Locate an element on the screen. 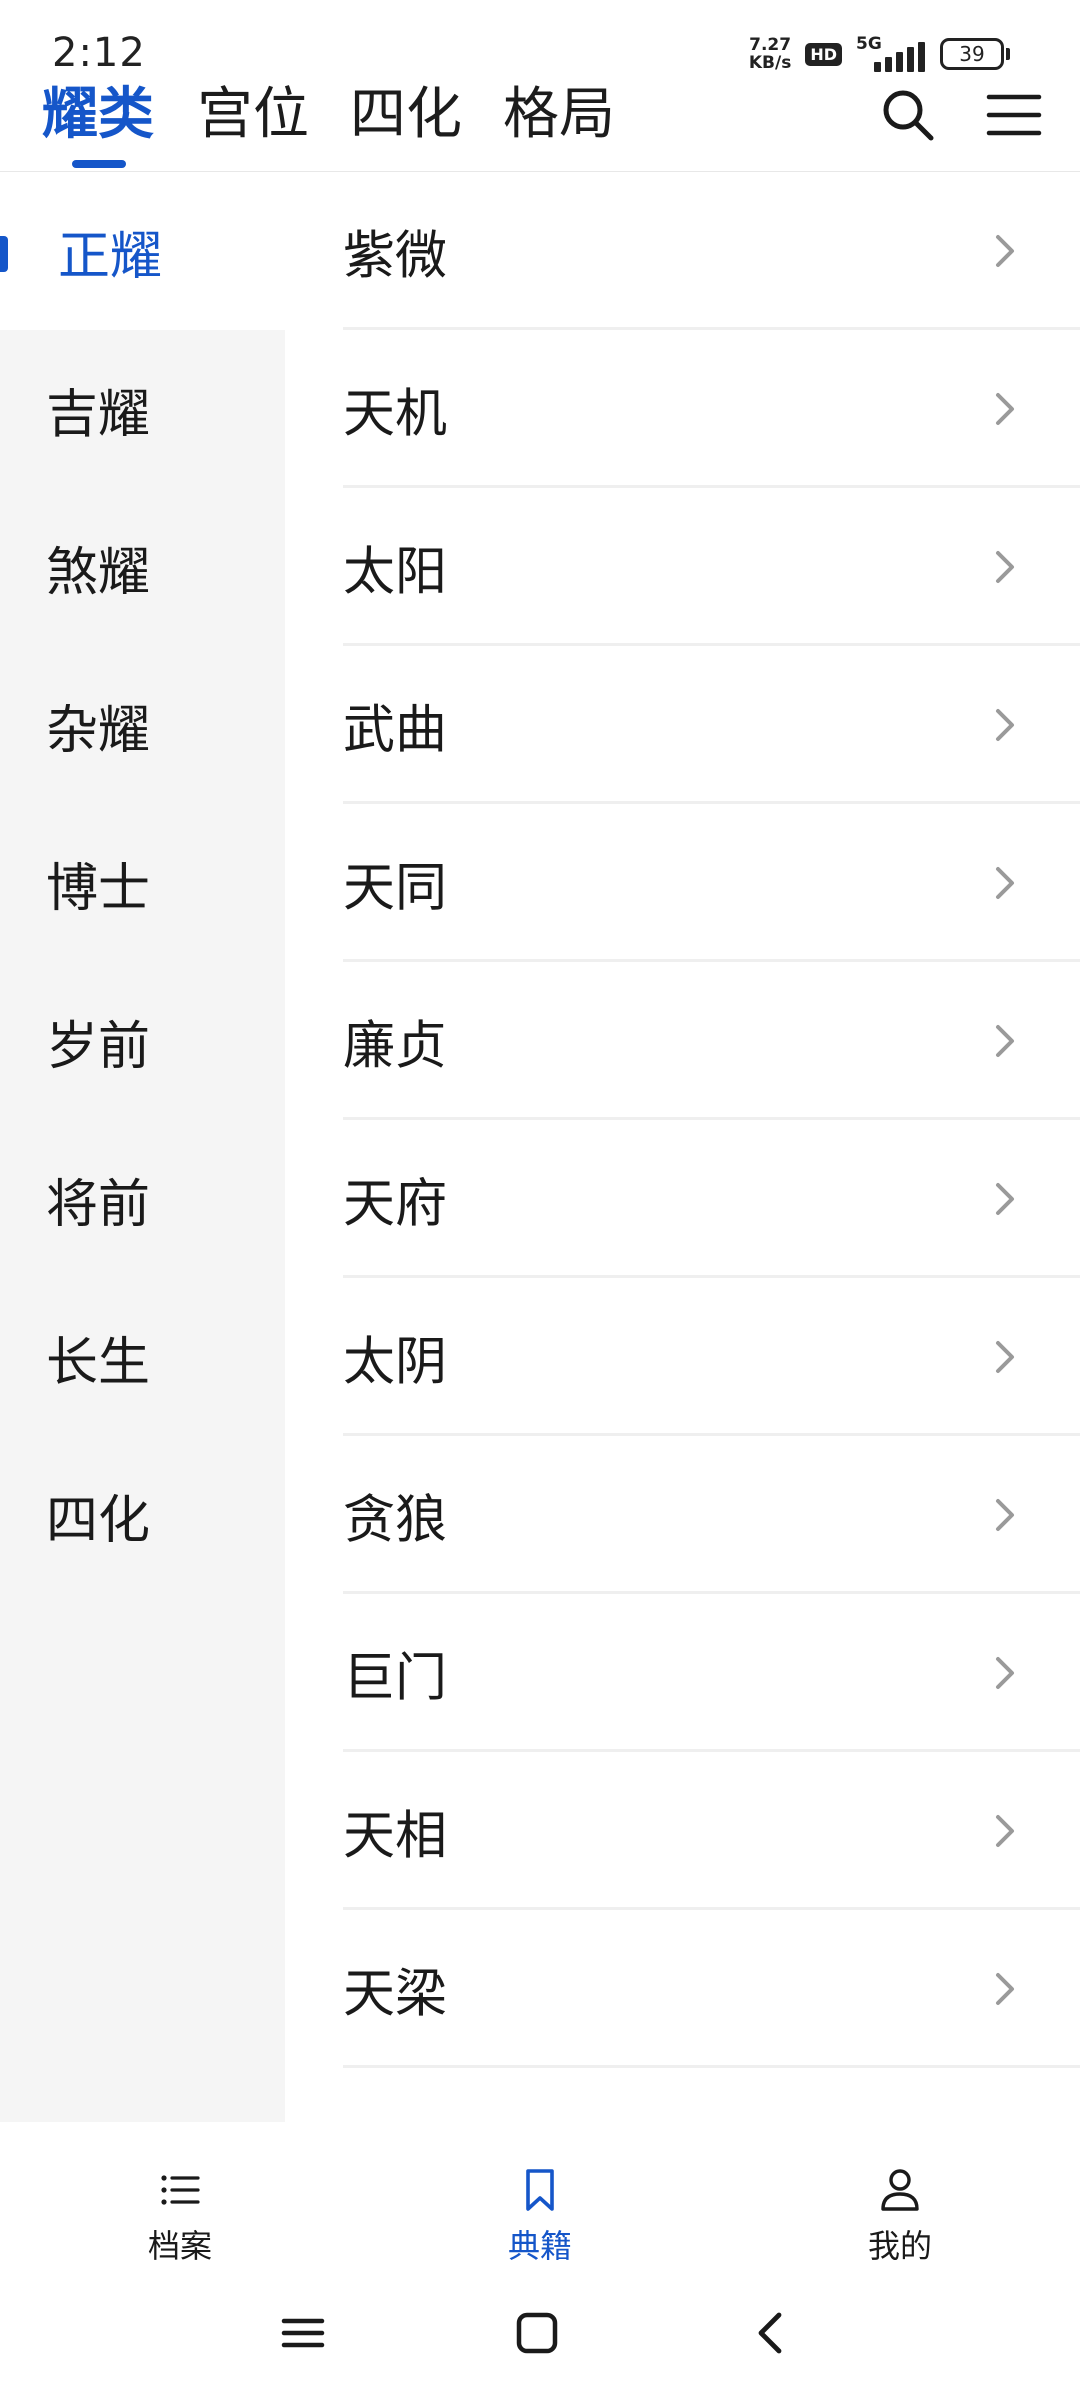  status-time: 2:12 is located at coordinates (99, 53).